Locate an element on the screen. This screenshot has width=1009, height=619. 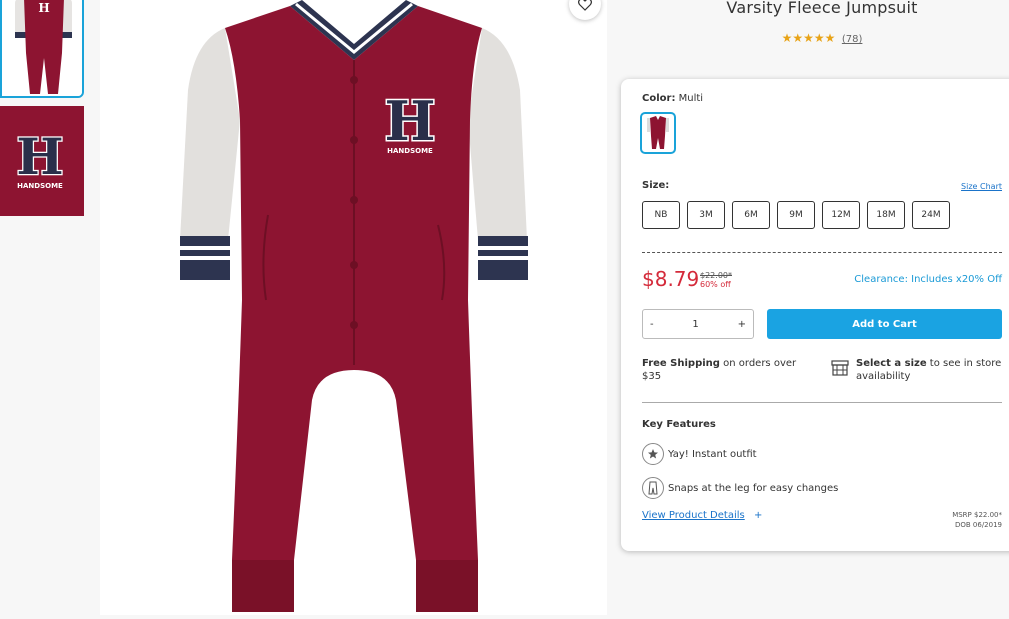
heart-icon is located at coordinates (585, 5).